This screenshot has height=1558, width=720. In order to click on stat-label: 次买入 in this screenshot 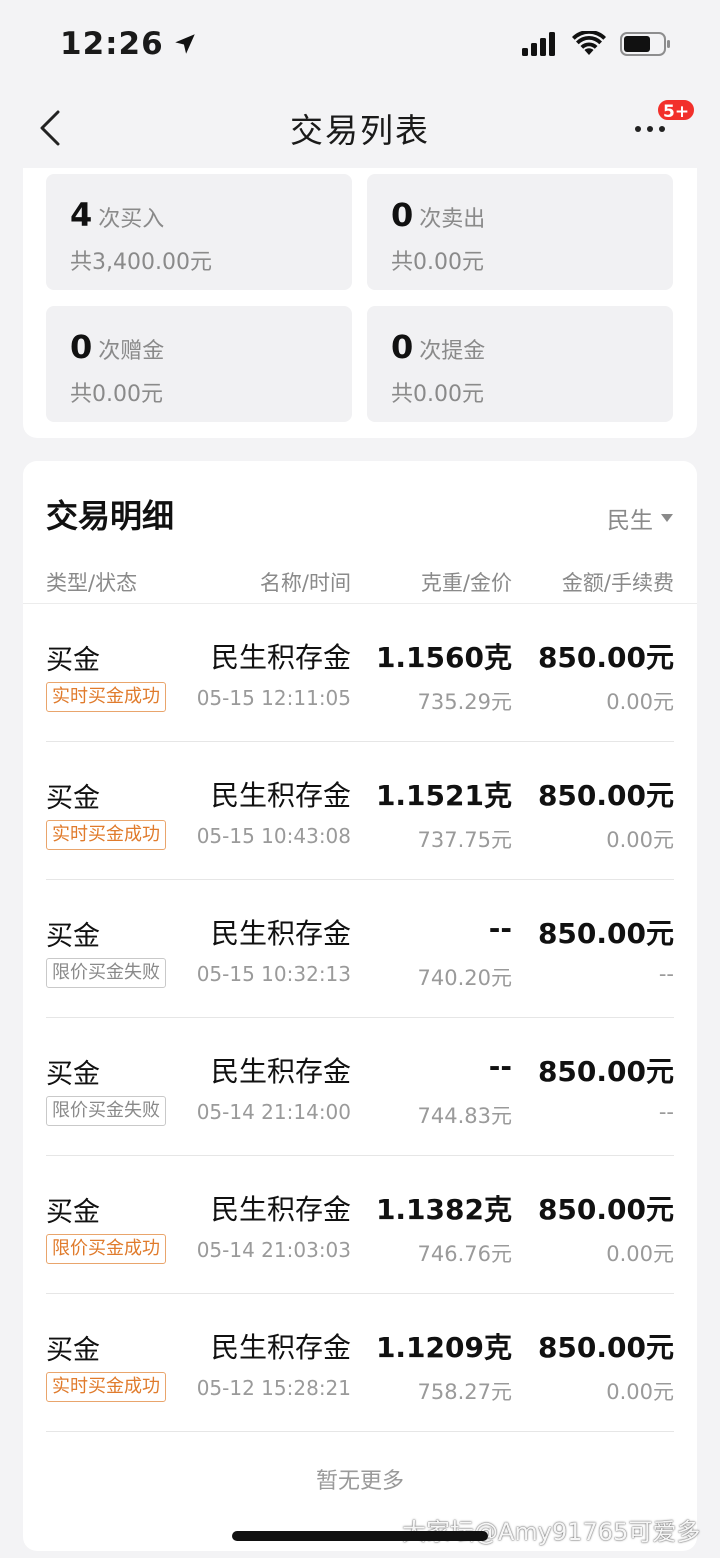, I will do `click(131, 219)`.